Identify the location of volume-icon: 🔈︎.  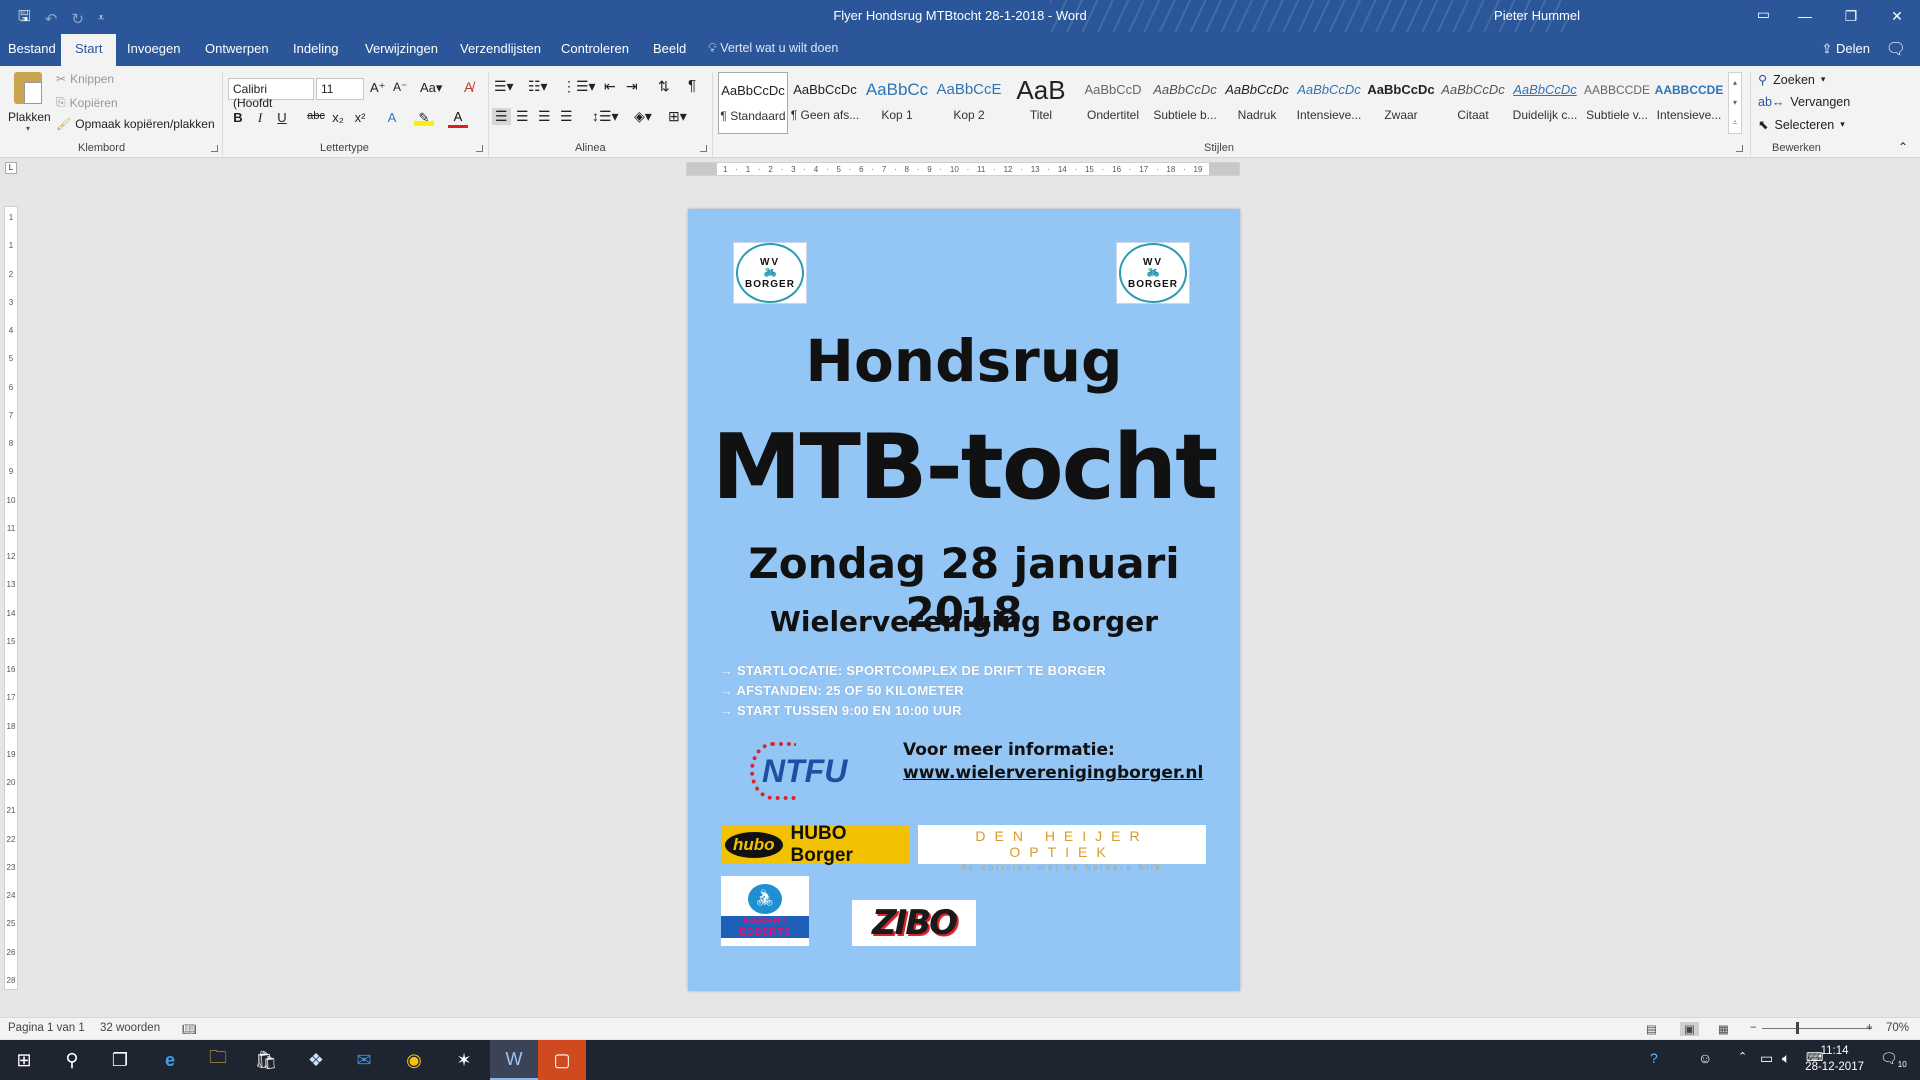
(1786, 1058).